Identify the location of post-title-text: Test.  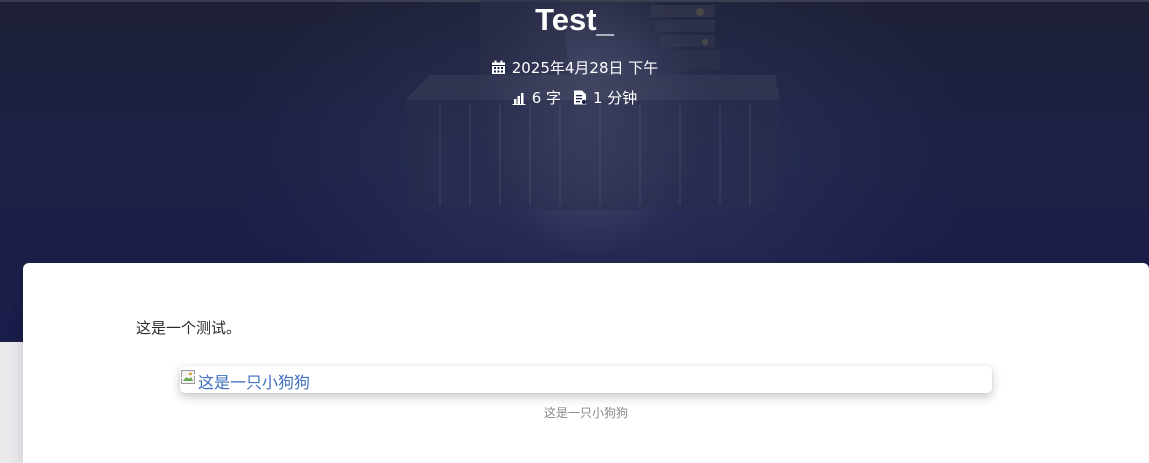
(566, 19).